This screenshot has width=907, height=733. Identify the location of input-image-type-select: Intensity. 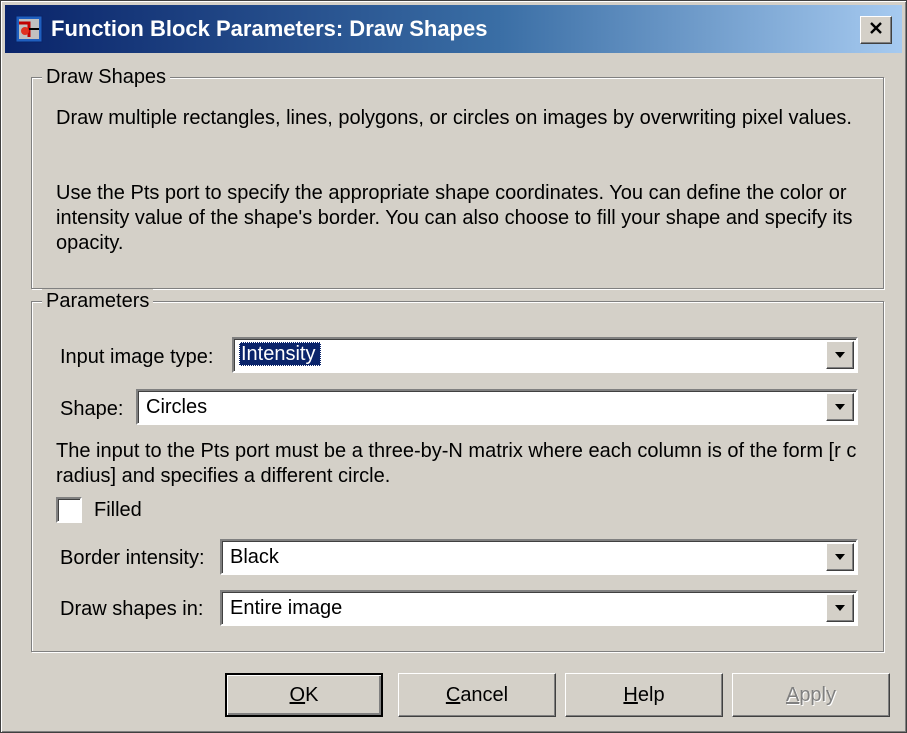
(545, 355).